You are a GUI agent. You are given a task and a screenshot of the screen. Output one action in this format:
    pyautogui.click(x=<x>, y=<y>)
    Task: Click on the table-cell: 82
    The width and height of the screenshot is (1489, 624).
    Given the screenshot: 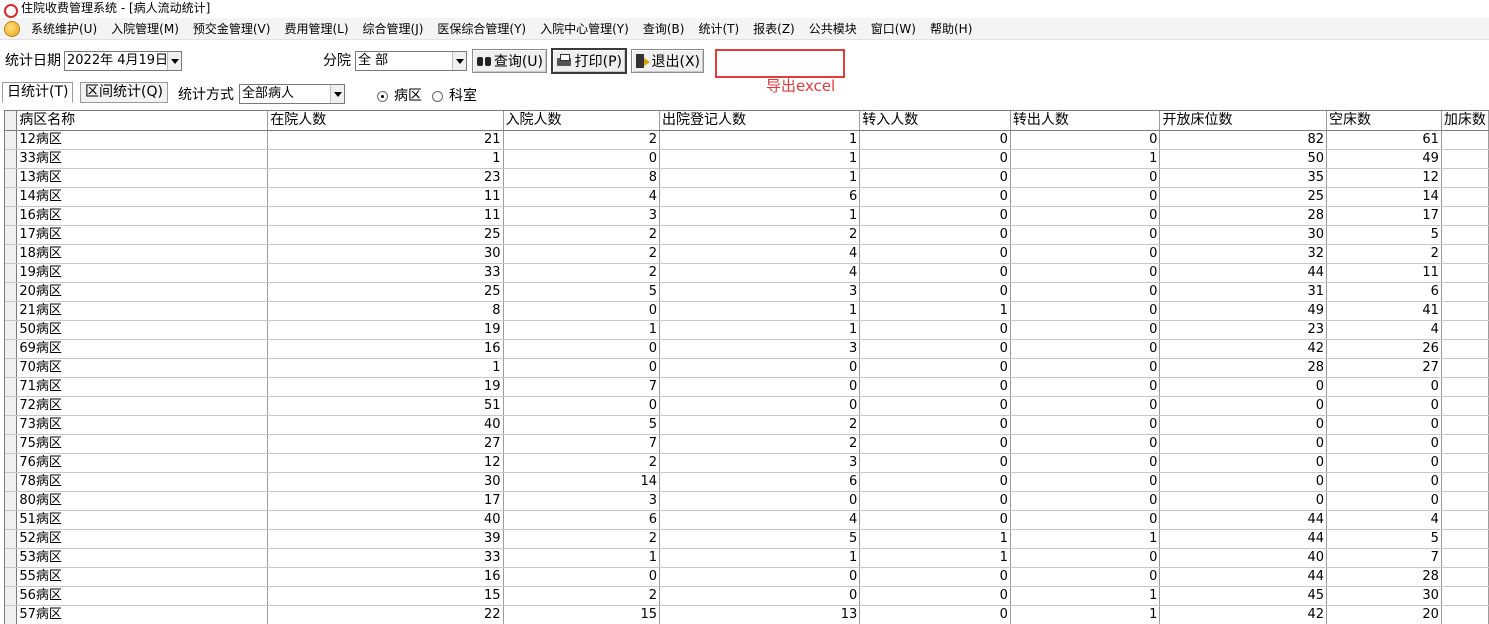 What is the action you would take?
    pyautogui.click(x=1243, y=140)
    